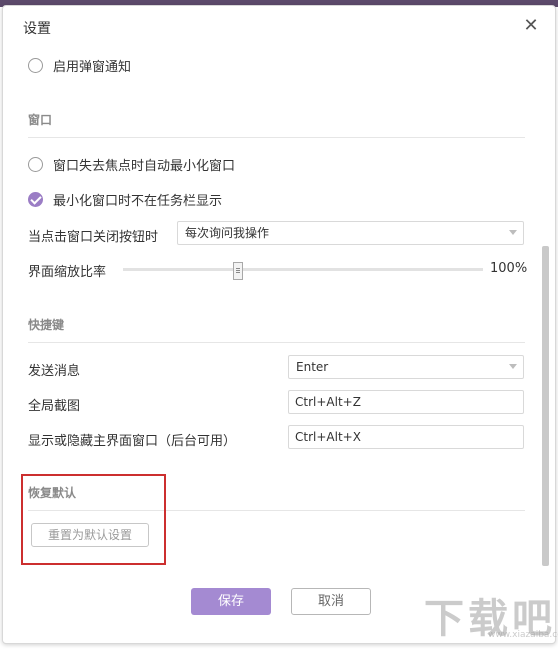 This screenshot has height=652, width=558. I want to click on window-section-divider, so click(276, 137).